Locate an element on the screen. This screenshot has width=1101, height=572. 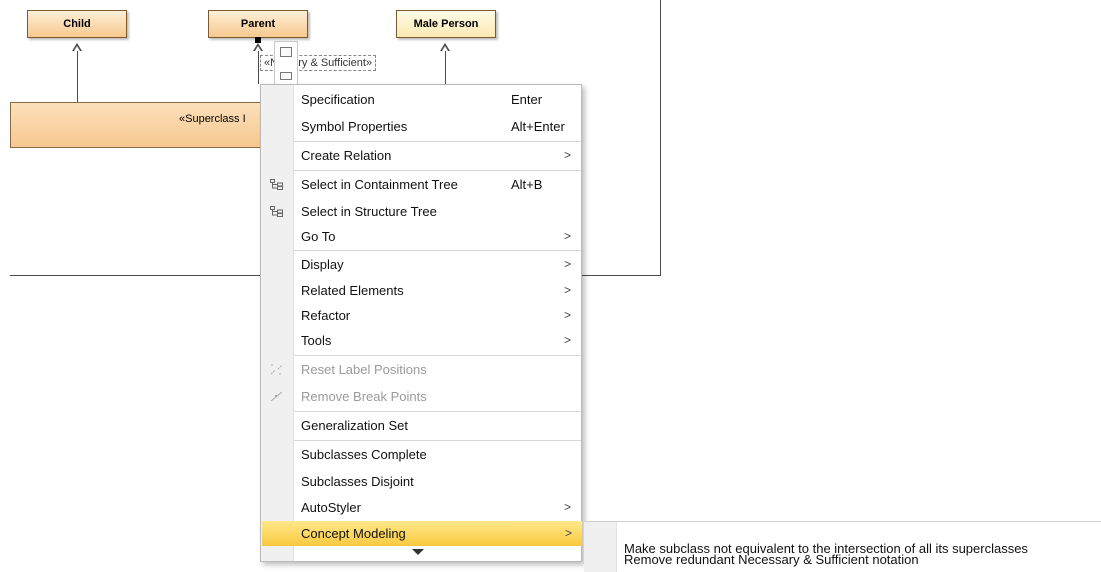
menu-item-symbol-properties: Symbol Properties Alt+Enter is located at coordinates (421, 126).